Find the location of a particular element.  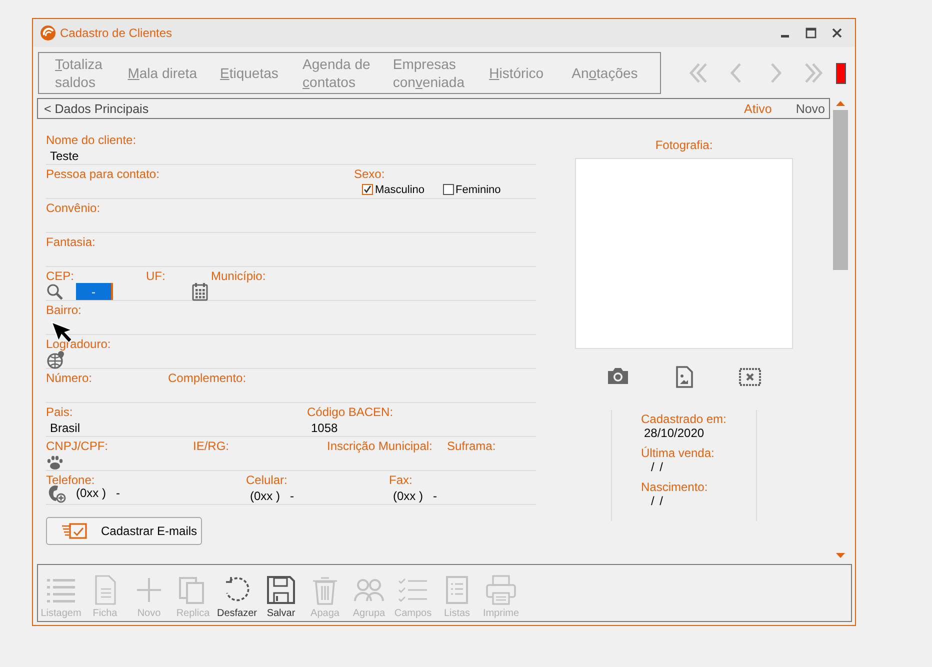

photo-label: Fotografia: is located at coordinates (684, 145).